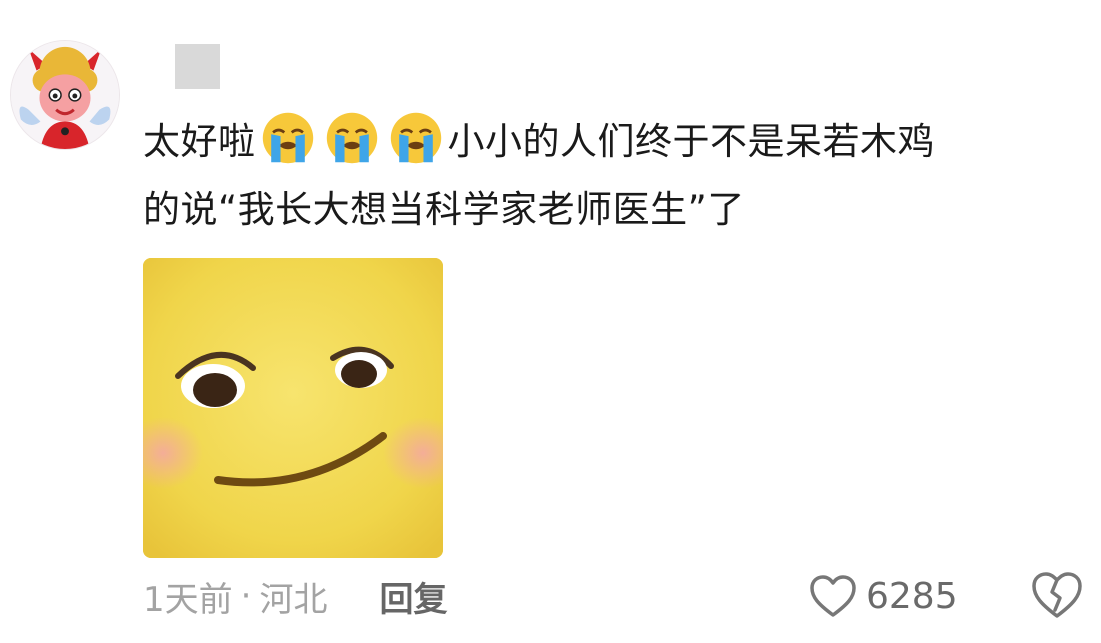 This screenshot has width=1101, height=643. Describe the element at coordinates (912, 596) in the screenshot. I see `like-count: 6285` at that location.